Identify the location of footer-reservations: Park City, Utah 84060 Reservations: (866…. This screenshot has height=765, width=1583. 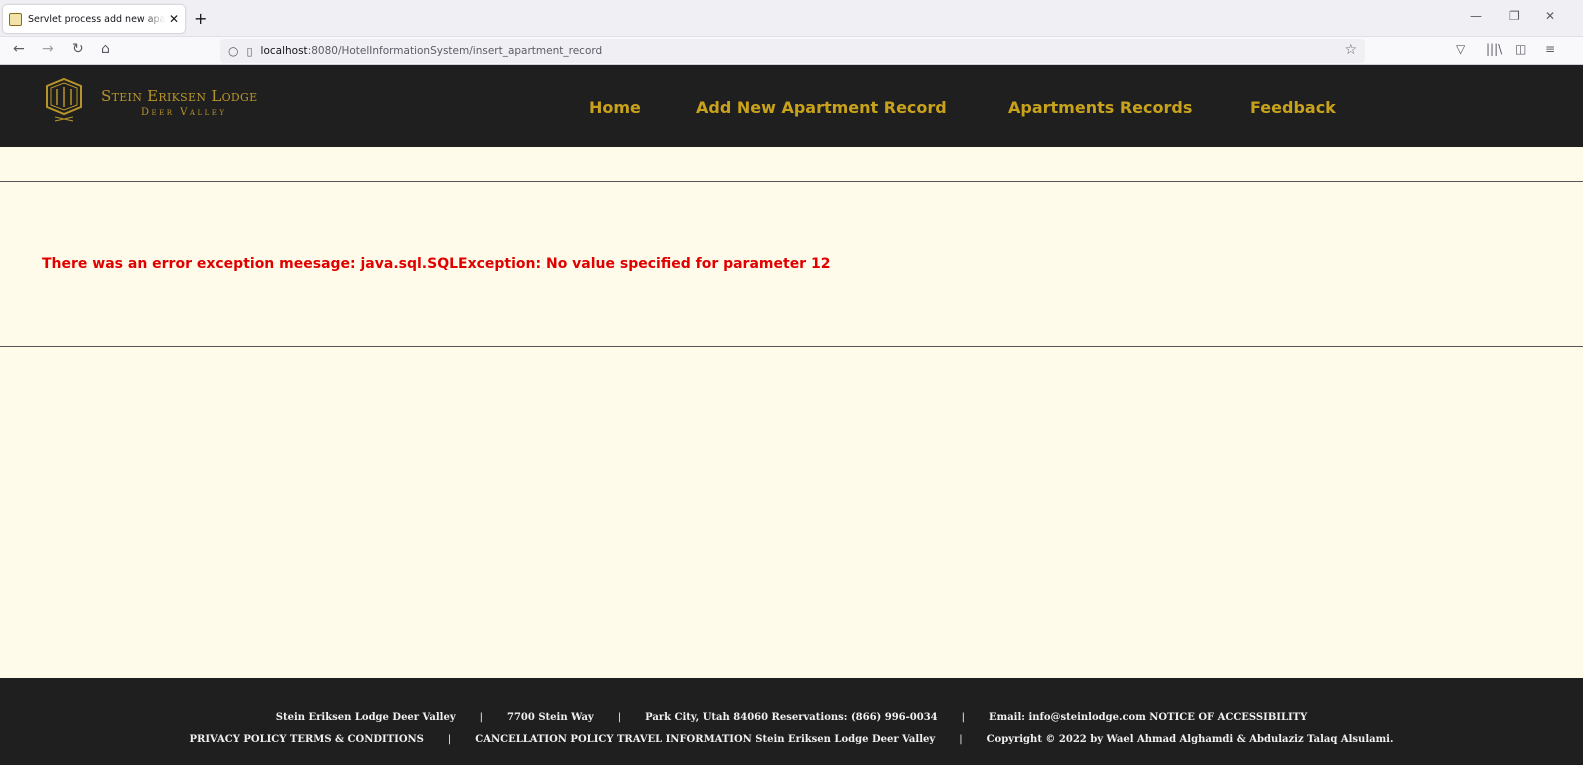
(791, 717).